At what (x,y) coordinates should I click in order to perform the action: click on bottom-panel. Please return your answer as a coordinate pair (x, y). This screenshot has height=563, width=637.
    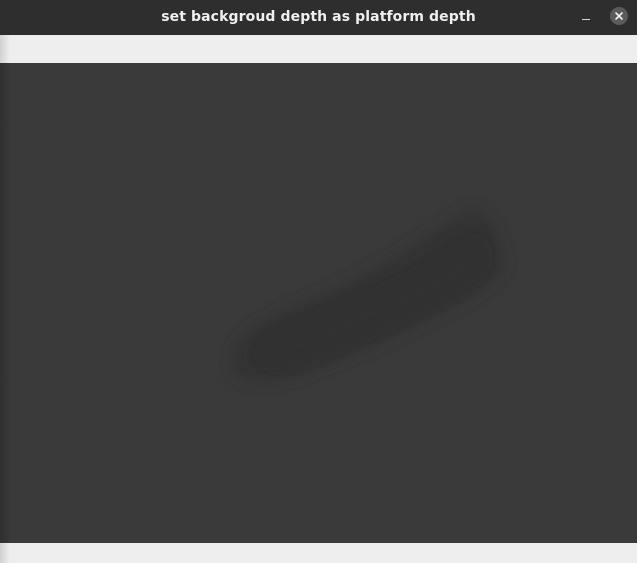
    Looking at the image, I should click on (318, 553).